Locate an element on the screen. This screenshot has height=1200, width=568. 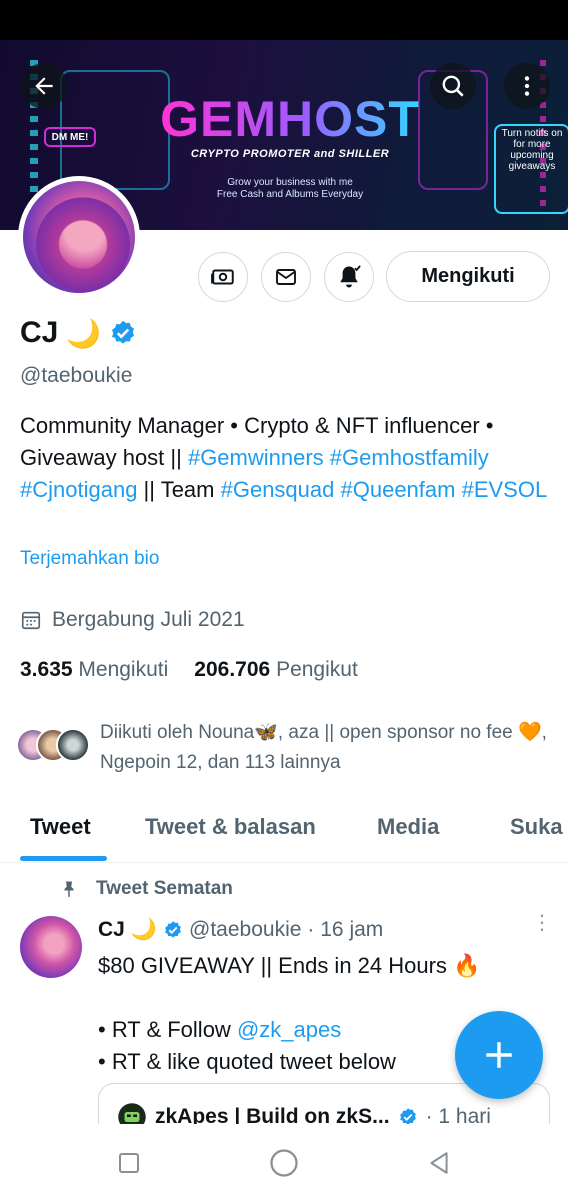
banner-title: GEMHOST is located at coordinates (290, 119).